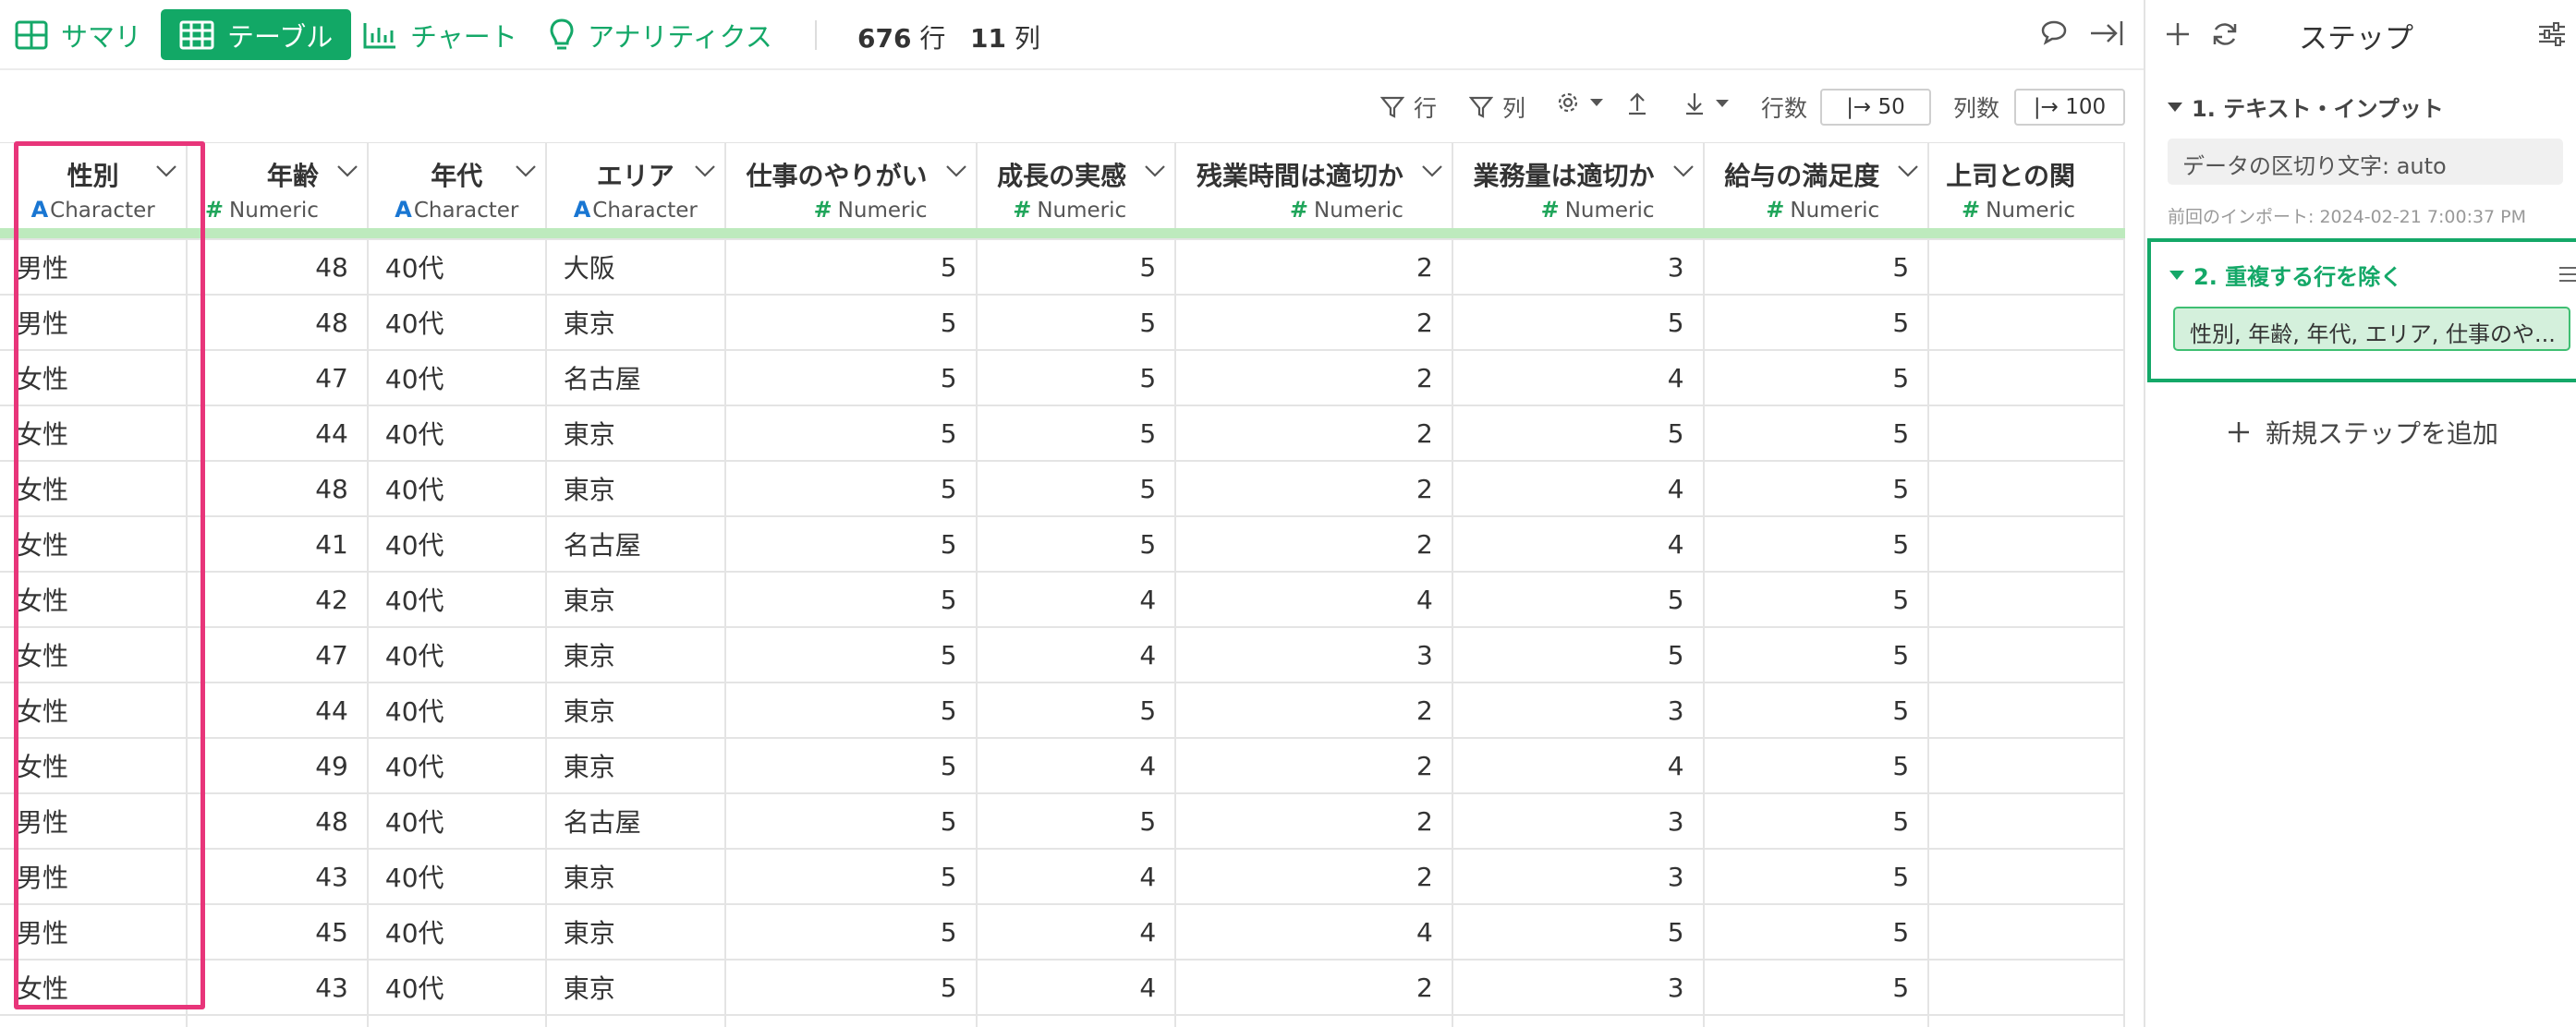 This screenshot has height=1027, width=2576. Describe the element at coordinates (439, 34) in the screenshot. I see `tab-chart: チャート` at that location.